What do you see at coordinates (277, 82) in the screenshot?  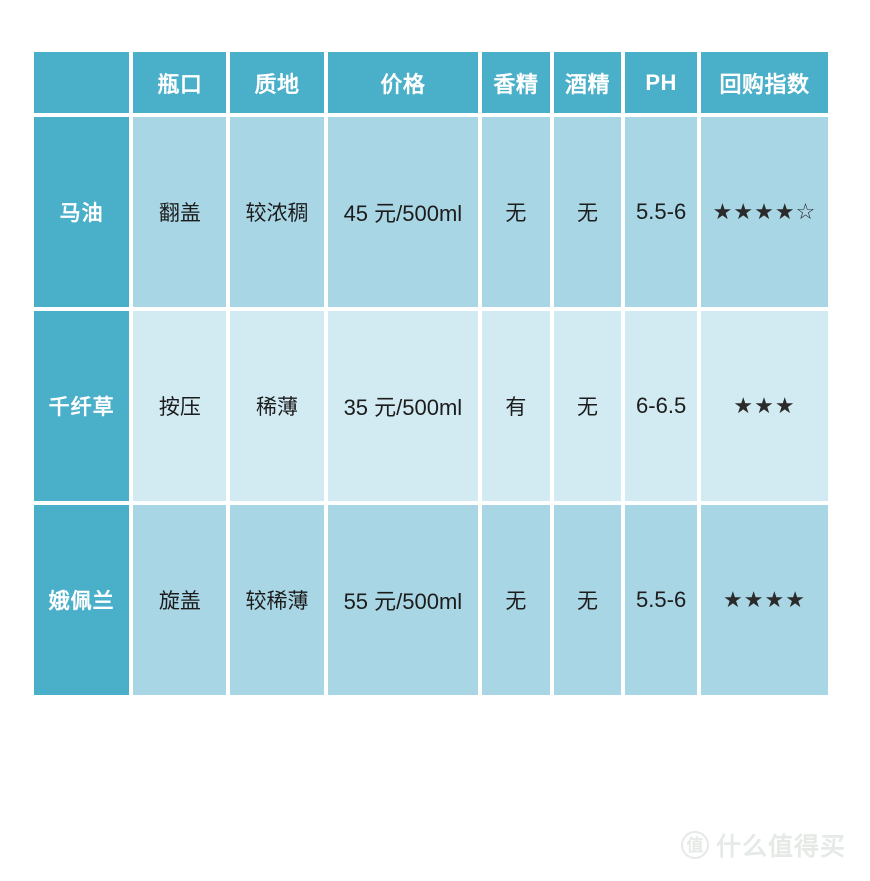 I see `column-header-texture: 质地` at bounding box center [277, 82].